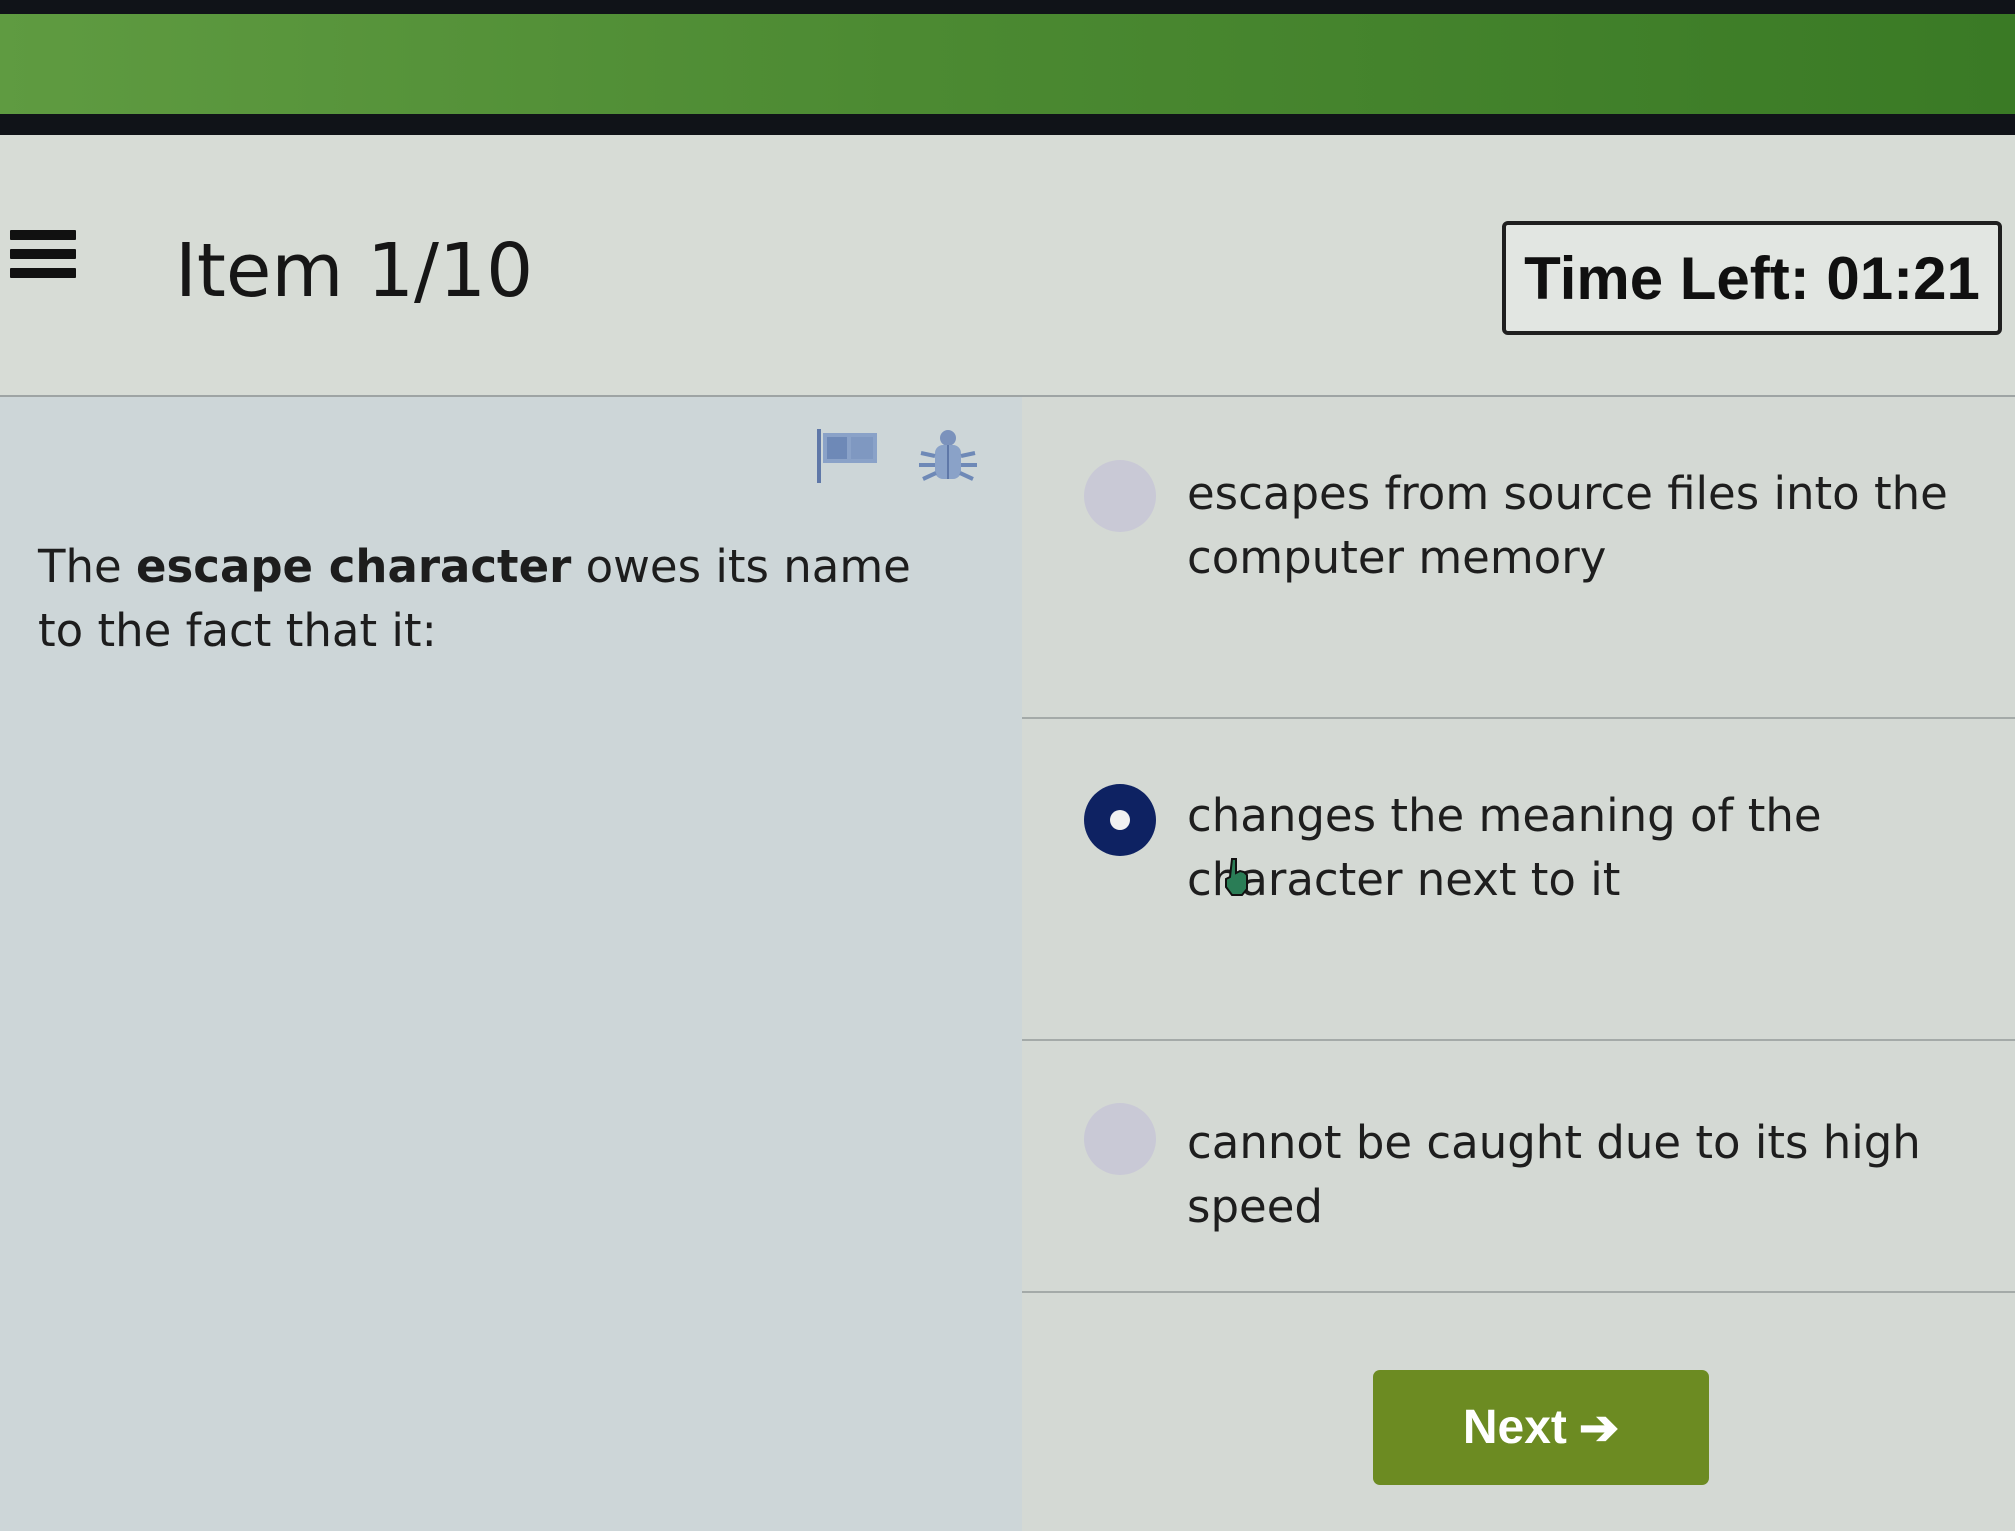 This screenshot has height=1531, width=2015. Describe the element at coordinates (1120, 820) in the screenshot. I see `radio-button-selected` at that location.